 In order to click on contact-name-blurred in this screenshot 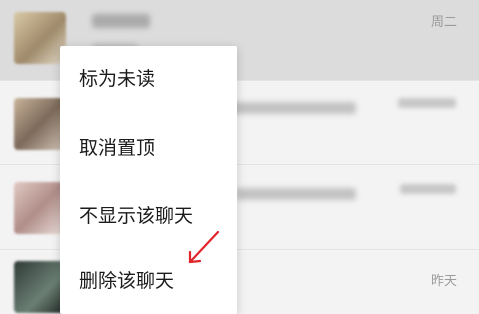, I will do `click(121, 21)`.